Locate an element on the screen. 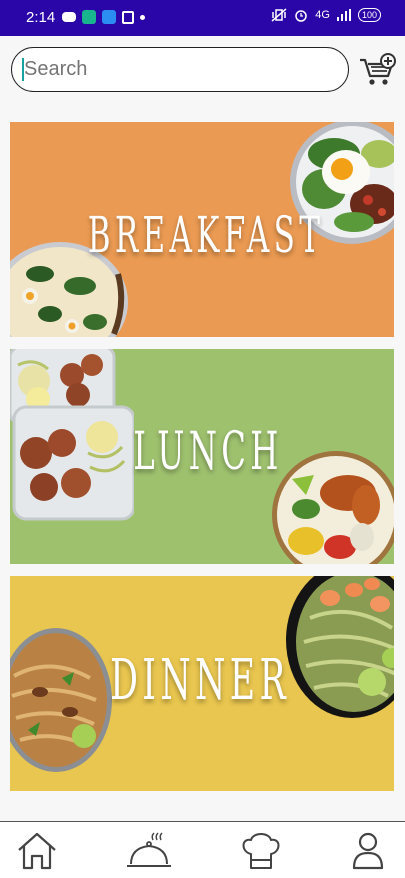 This screenshot has height=878, width=405. home-icon is located at coordinates (37, 851).